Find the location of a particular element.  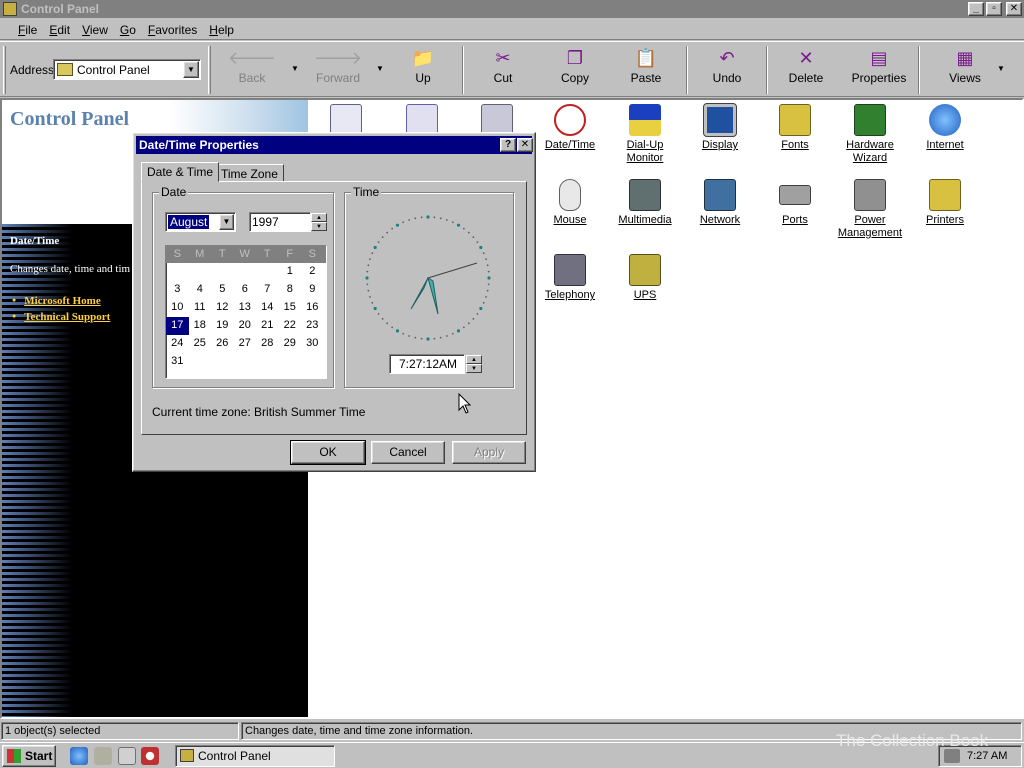

dialup-monitor-item: Dial-Up Monitor is located at coordinates (645, 134).